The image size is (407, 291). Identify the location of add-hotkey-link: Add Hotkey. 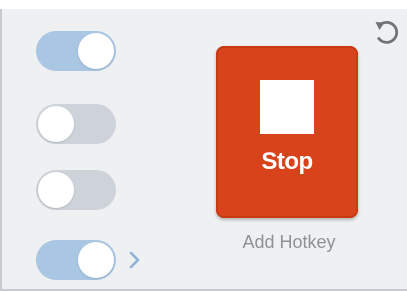
(289, 242).